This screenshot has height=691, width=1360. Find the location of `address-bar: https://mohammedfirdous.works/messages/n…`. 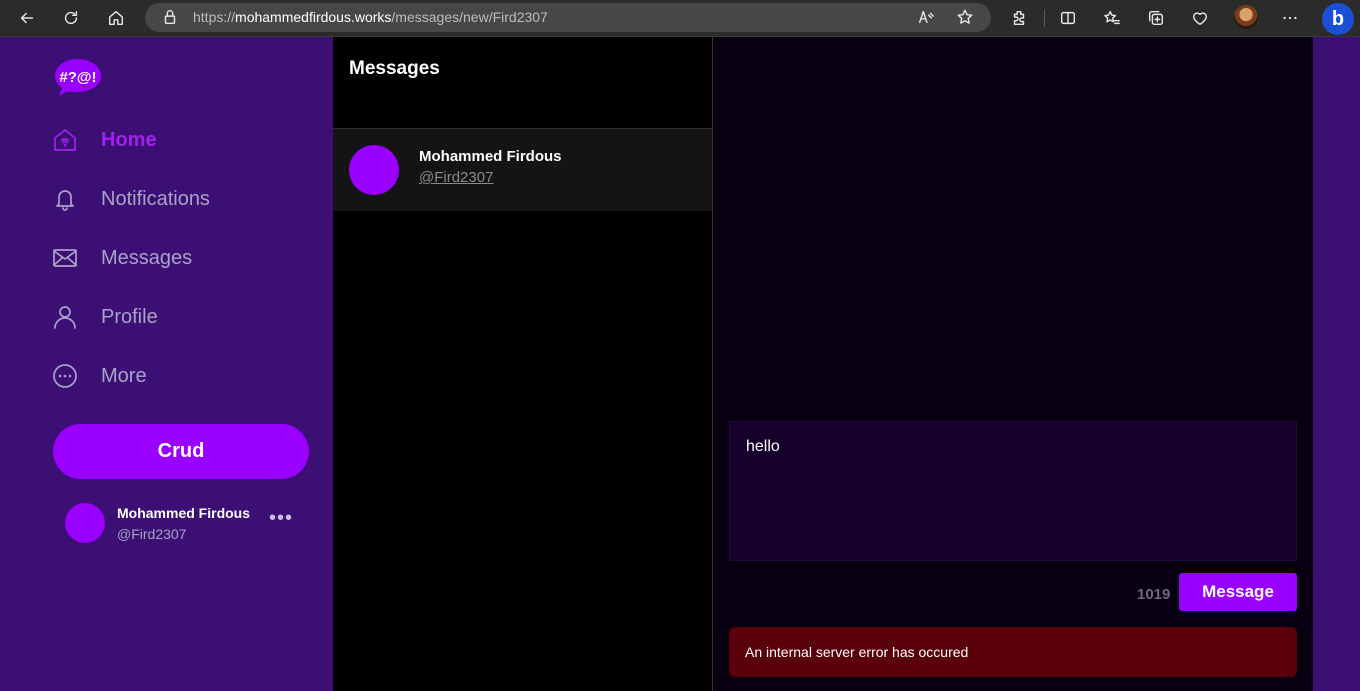

address-bar: https://mohammedfirdous.works/messages/n… is located at coordinates (568, 17).